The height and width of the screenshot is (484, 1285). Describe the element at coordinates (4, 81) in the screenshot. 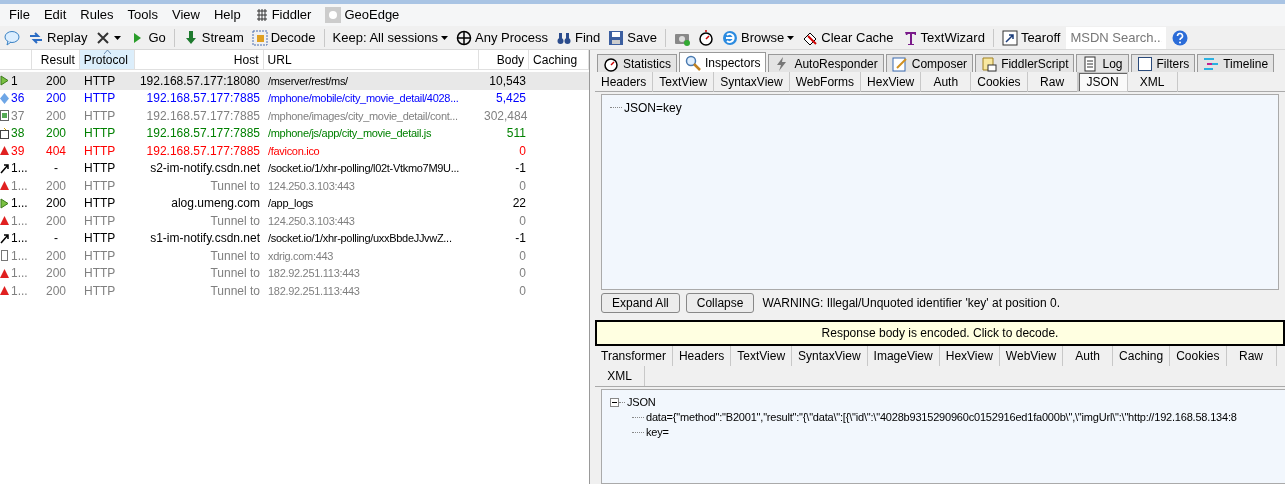

I see `play-icon` at that location.